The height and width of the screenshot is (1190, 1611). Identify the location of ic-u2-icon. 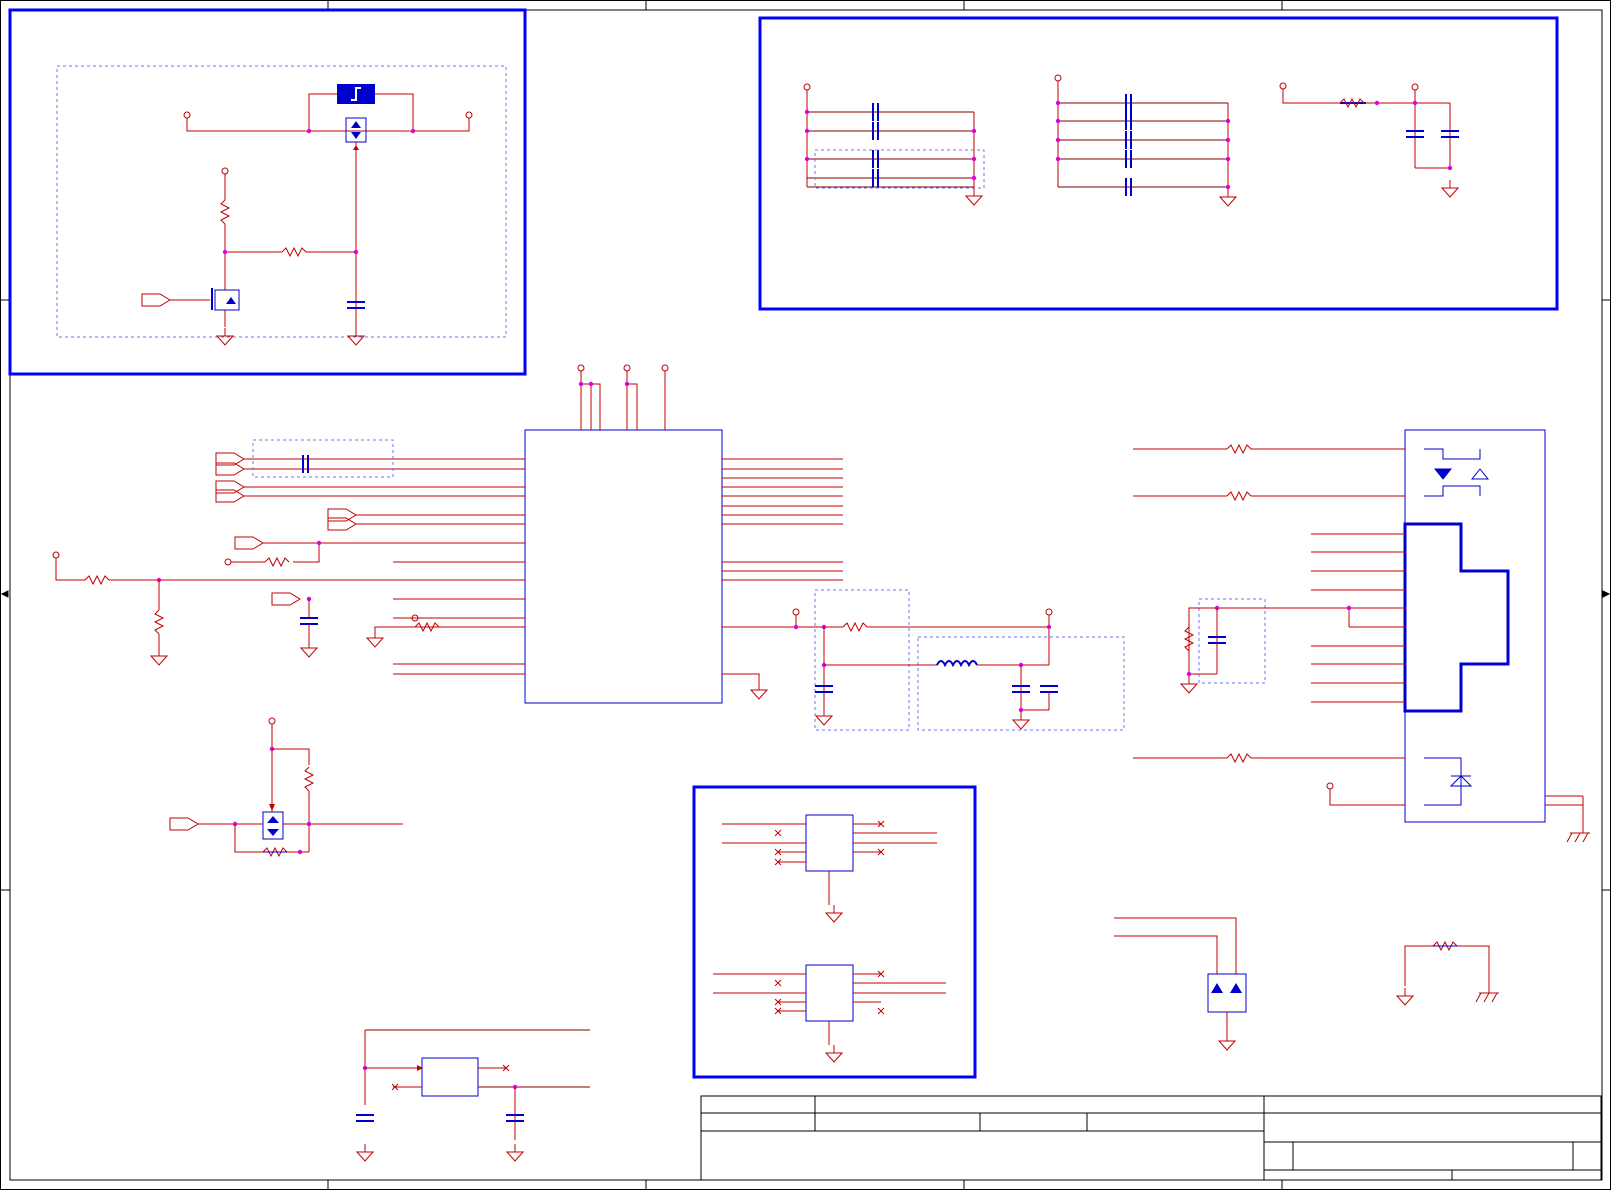
(829, 993).